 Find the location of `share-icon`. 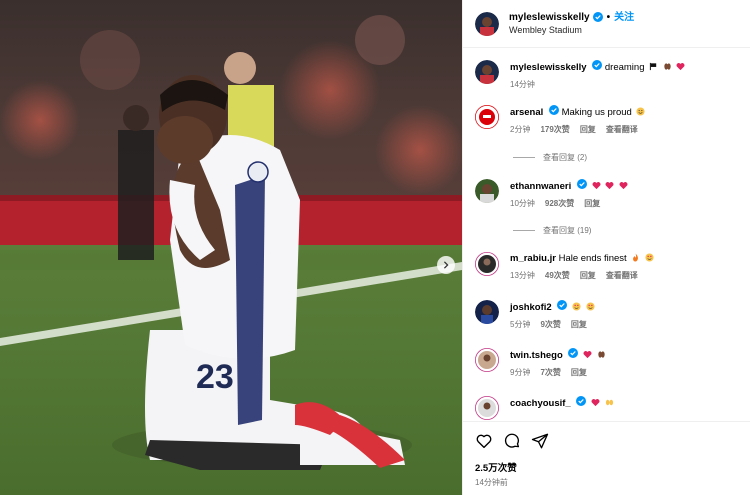

share-icon is located at coordinates (540, 441).